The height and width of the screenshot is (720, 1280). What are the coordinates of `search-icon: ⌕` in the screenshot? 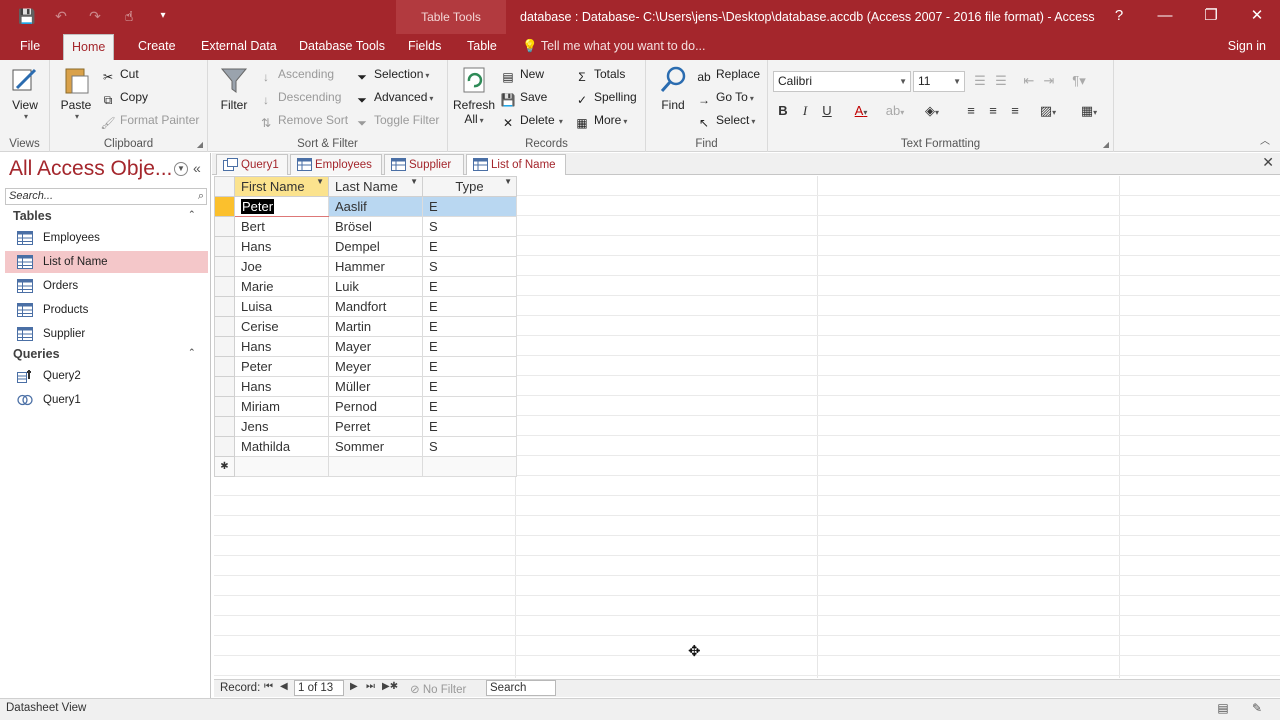 It's located at (201, 196).